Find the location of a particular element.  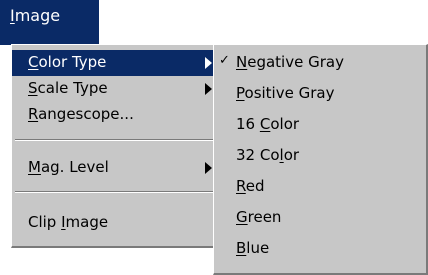

menu-item-label: Mag. Level is located at coordinates (68, 167).